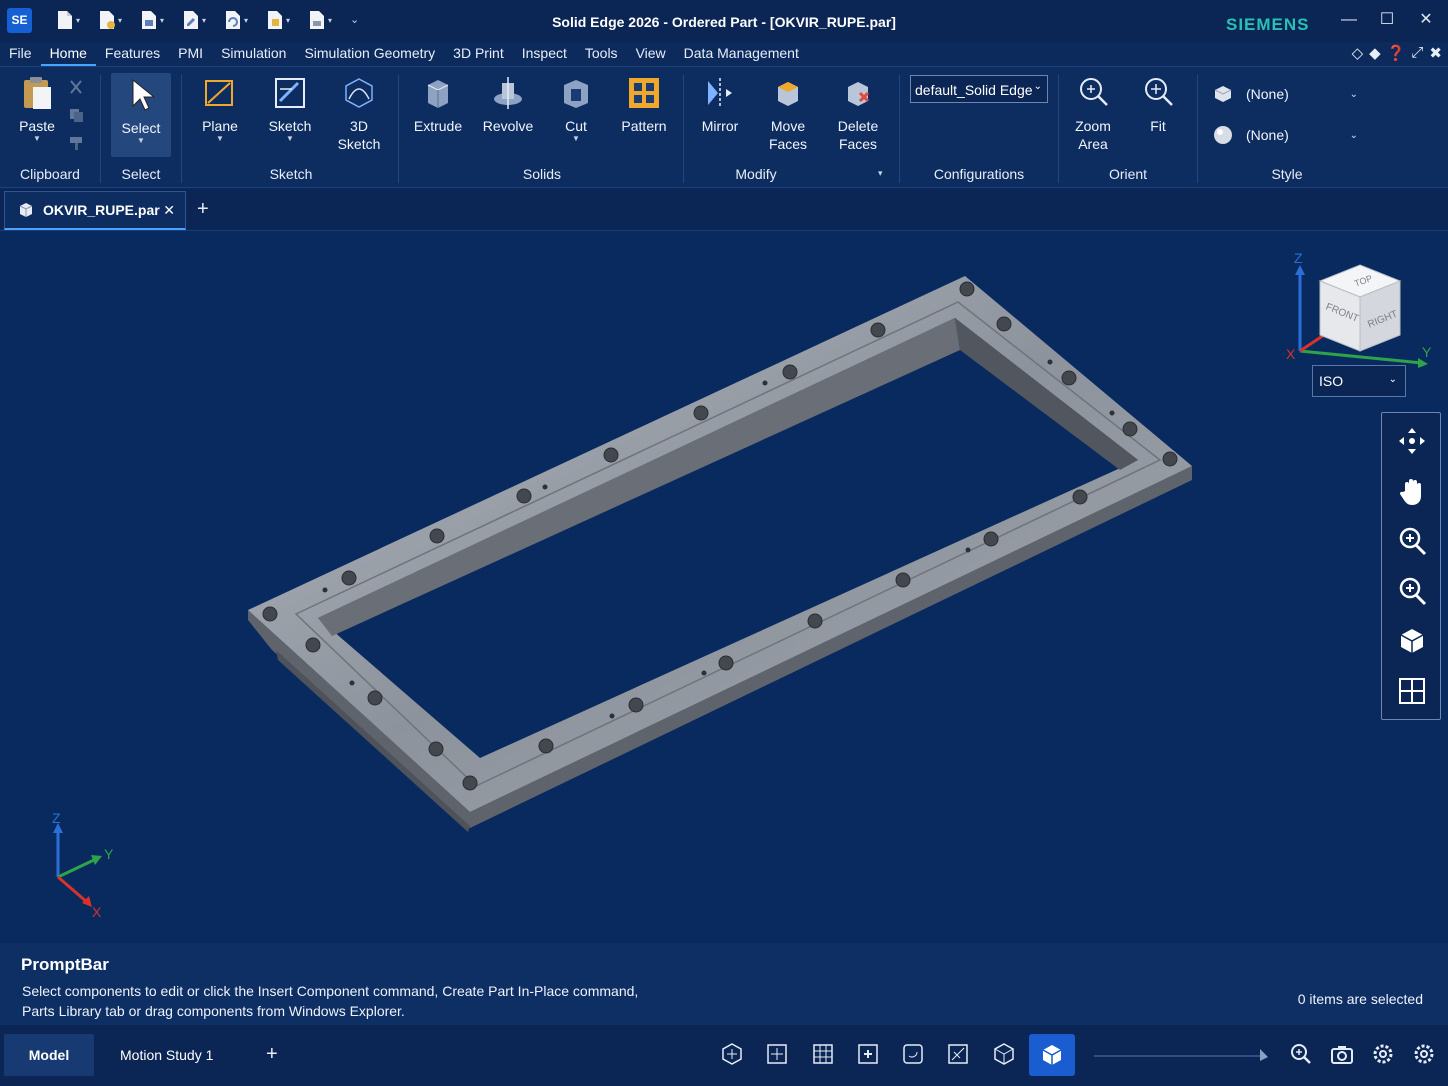 This screenshot has width=1448, height=1086. I want to click on tab-model: Model, so click(49, 1055).